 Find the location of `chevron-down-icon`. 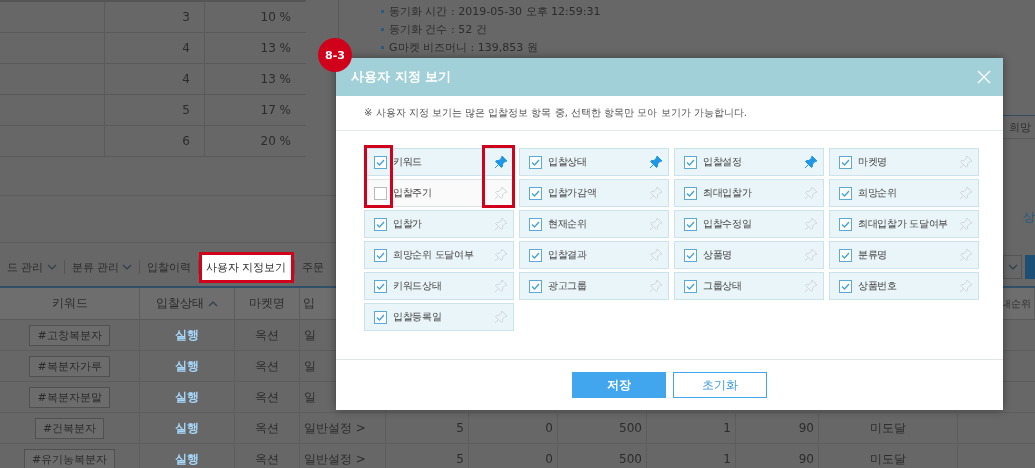

chevron-down-icon is located at coordinates (1012, 267).